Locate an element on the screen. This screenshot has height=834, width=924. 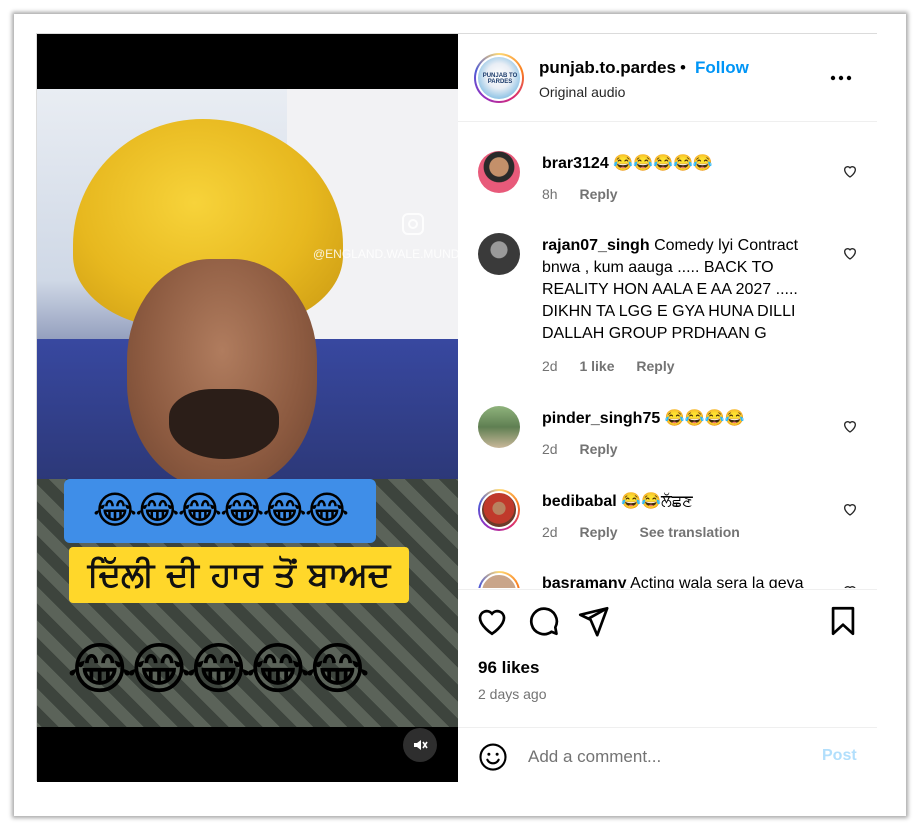
comment-input is located at coordinates (663, 757).